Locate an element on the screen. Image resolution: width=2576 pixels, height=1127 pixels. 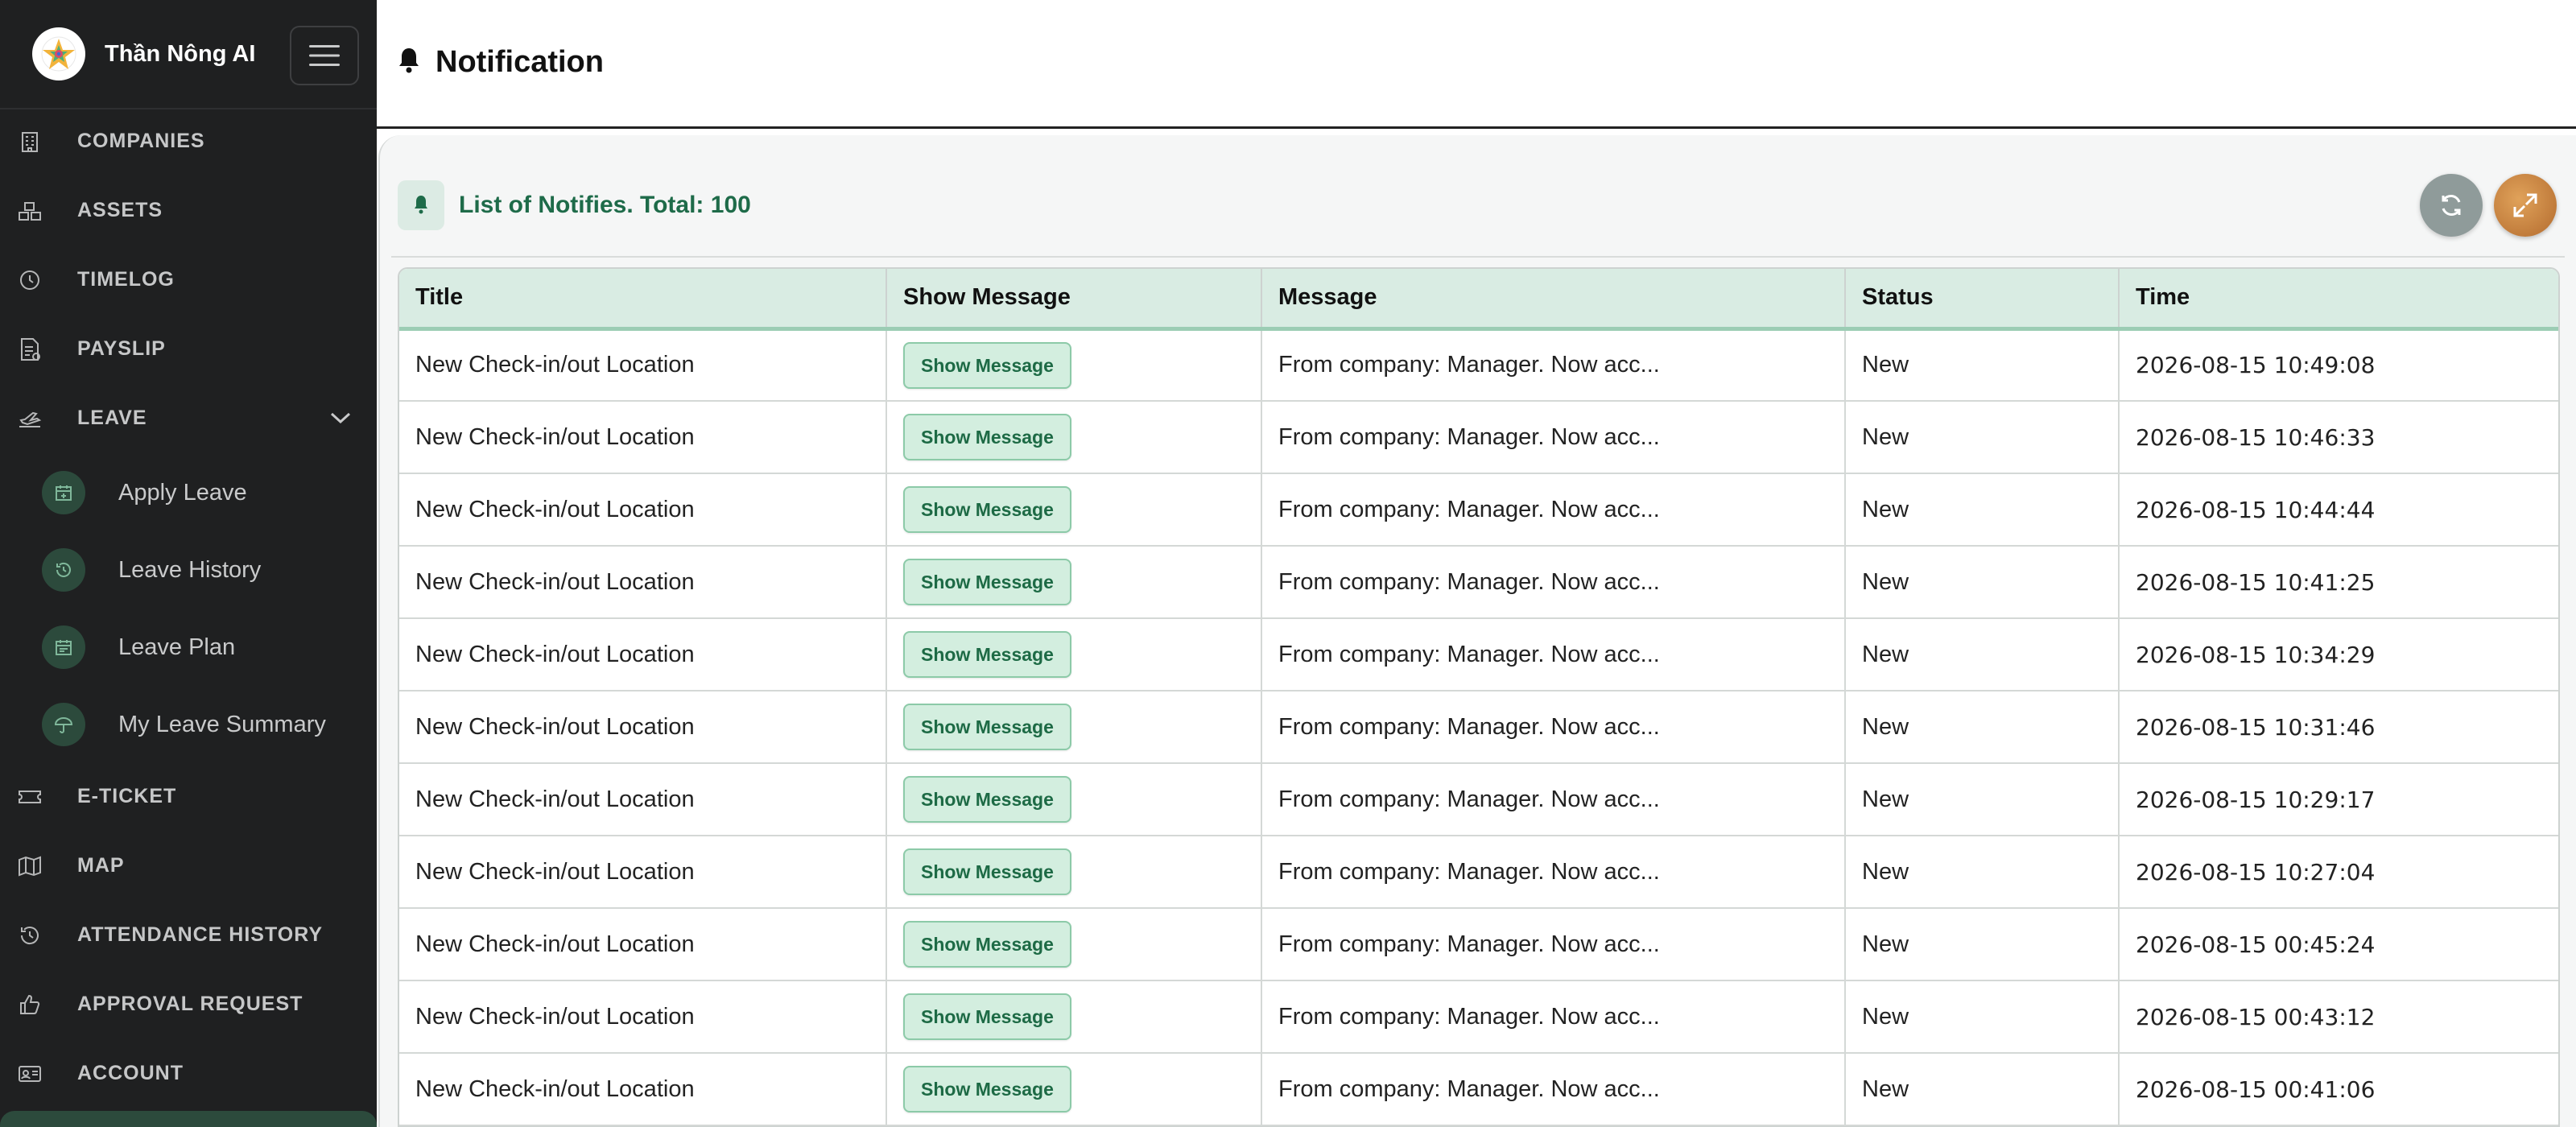
sidebar-item-label: ACCOUNT is located at coordinates (130, 1072).